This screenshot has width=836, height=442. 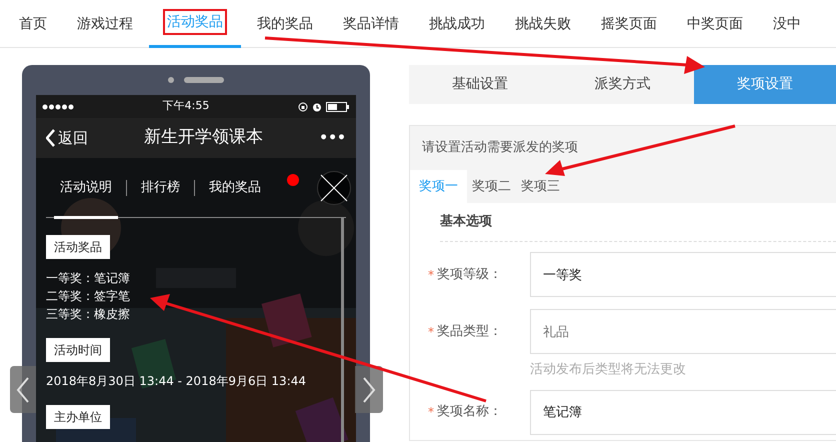 I want to click on nav-tab: 摇奖页面, so click(x=629, y=24).